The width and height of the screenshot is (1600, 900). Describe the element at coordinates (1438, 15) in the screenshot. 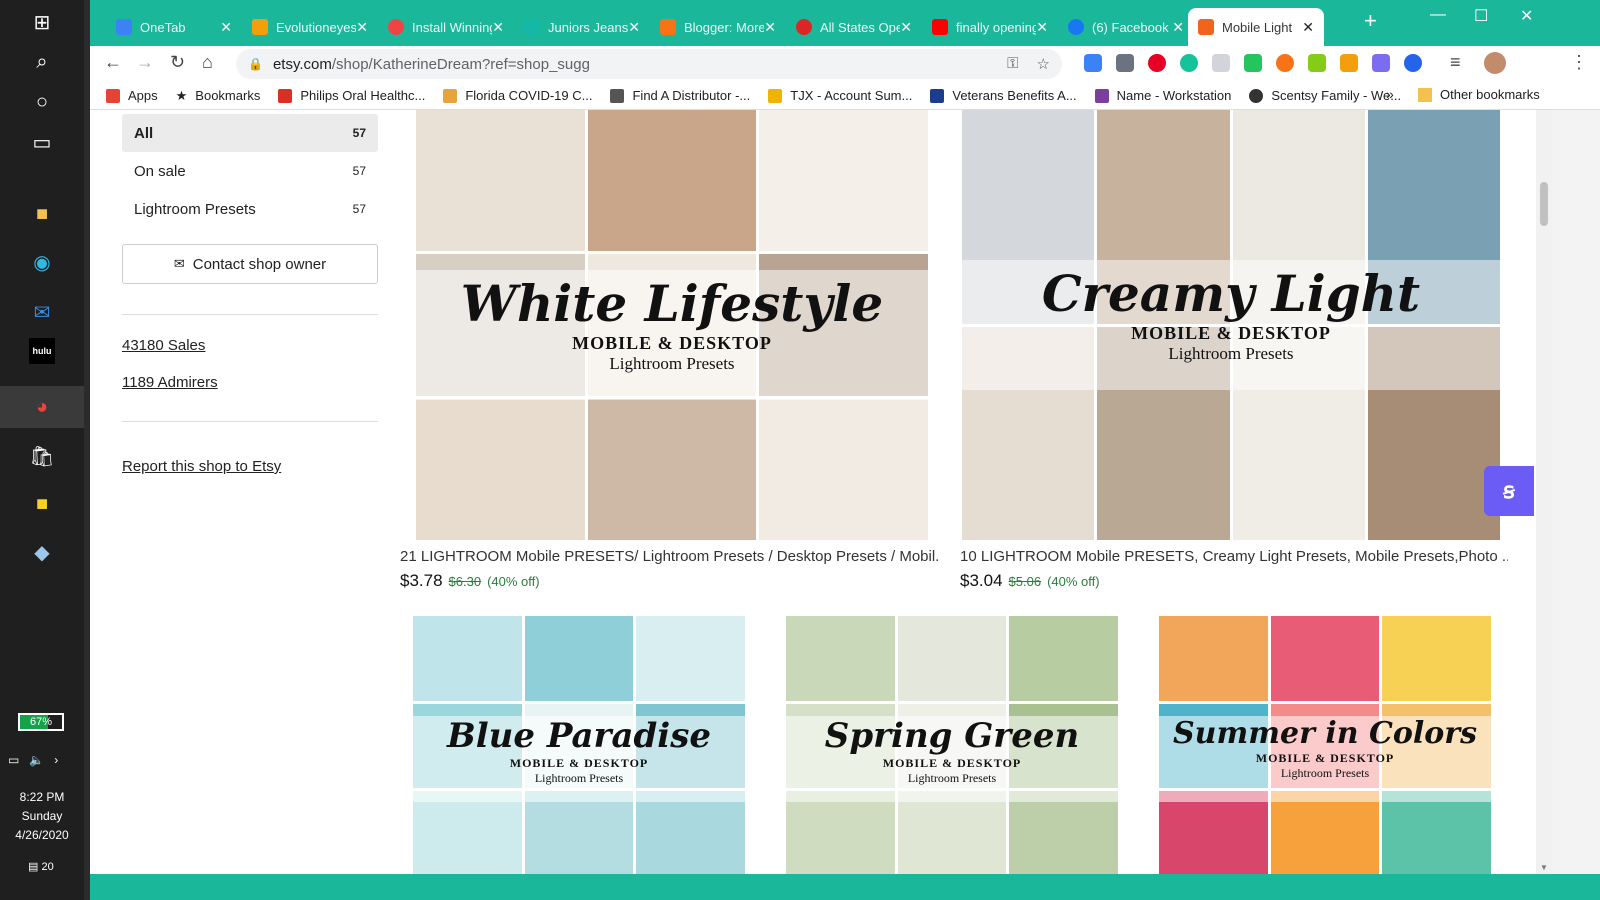

I see `minimize-button: —` at that location.